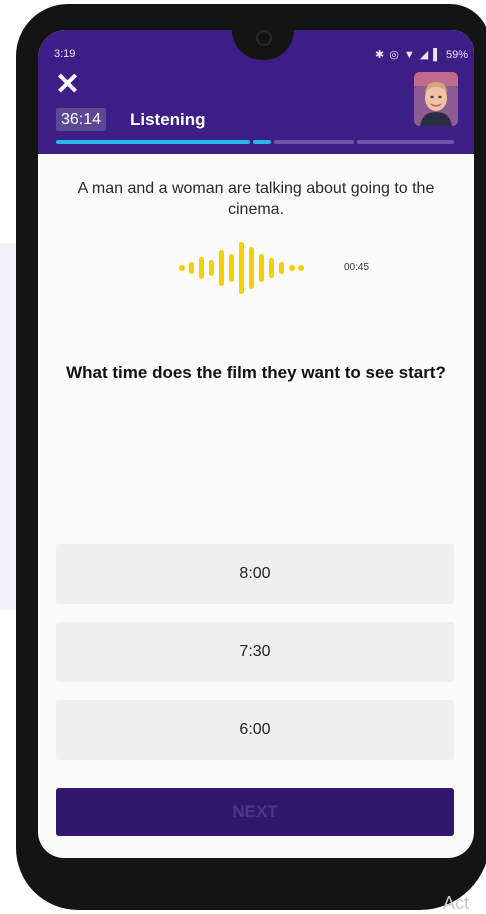 The width and height of the screenshot is (486, 914). Describe the element at coordinates (262, 142) in the screenshot. I see `progress-segment-current` at that location.